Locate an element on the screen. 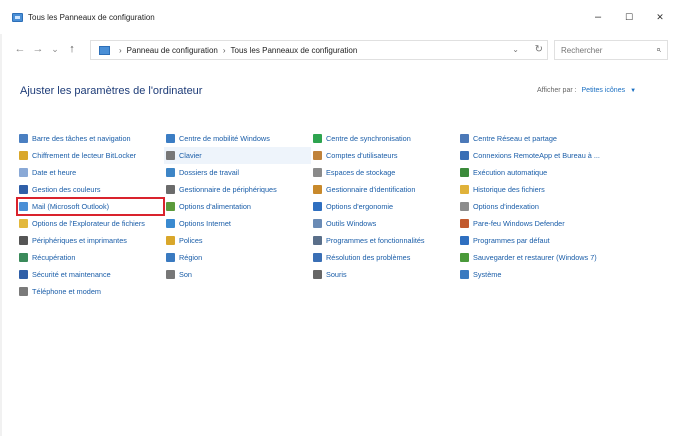 The height and width of the screenshot is (436, 675). firewall-icon is located at coordinates (464, 223).